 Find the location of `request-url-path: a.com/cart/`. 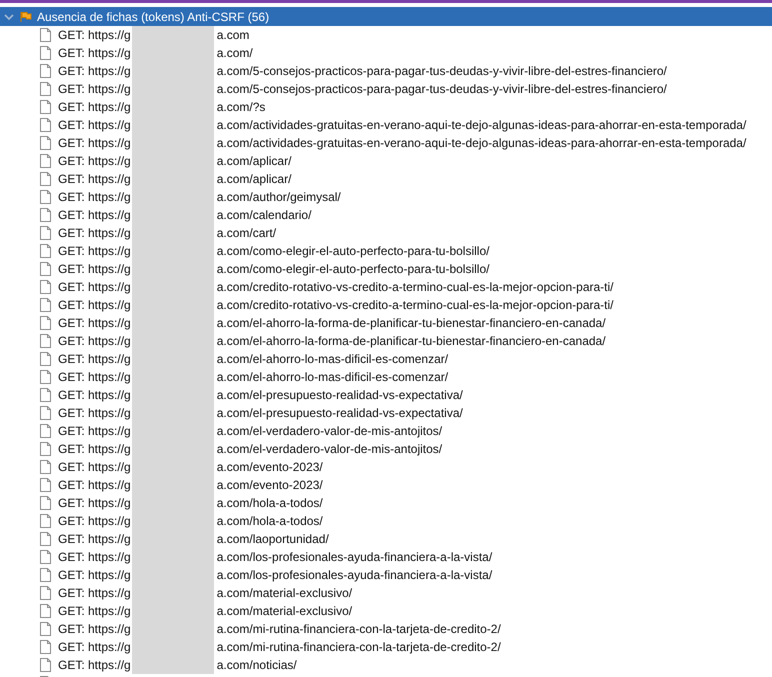

request-url-path: a.com/cart/ is located at coordinates (246, 233).